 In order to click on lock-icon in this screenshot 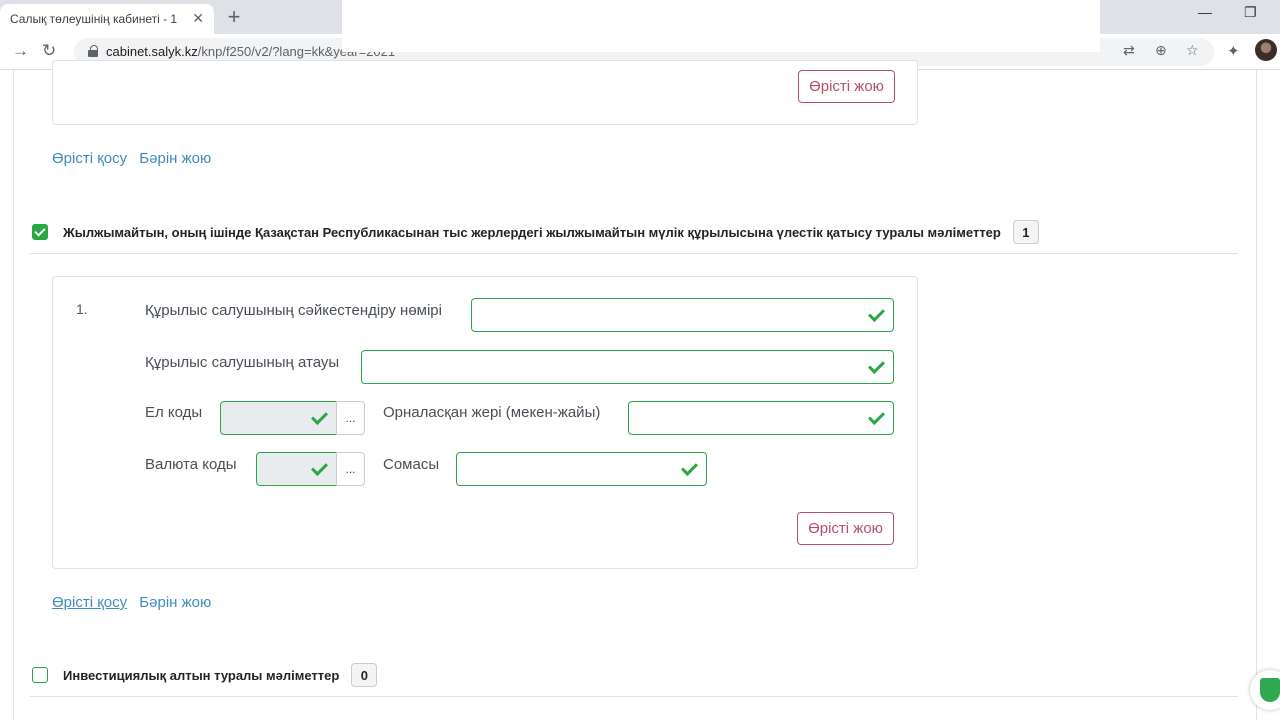, I will do `click(93, 51)`.